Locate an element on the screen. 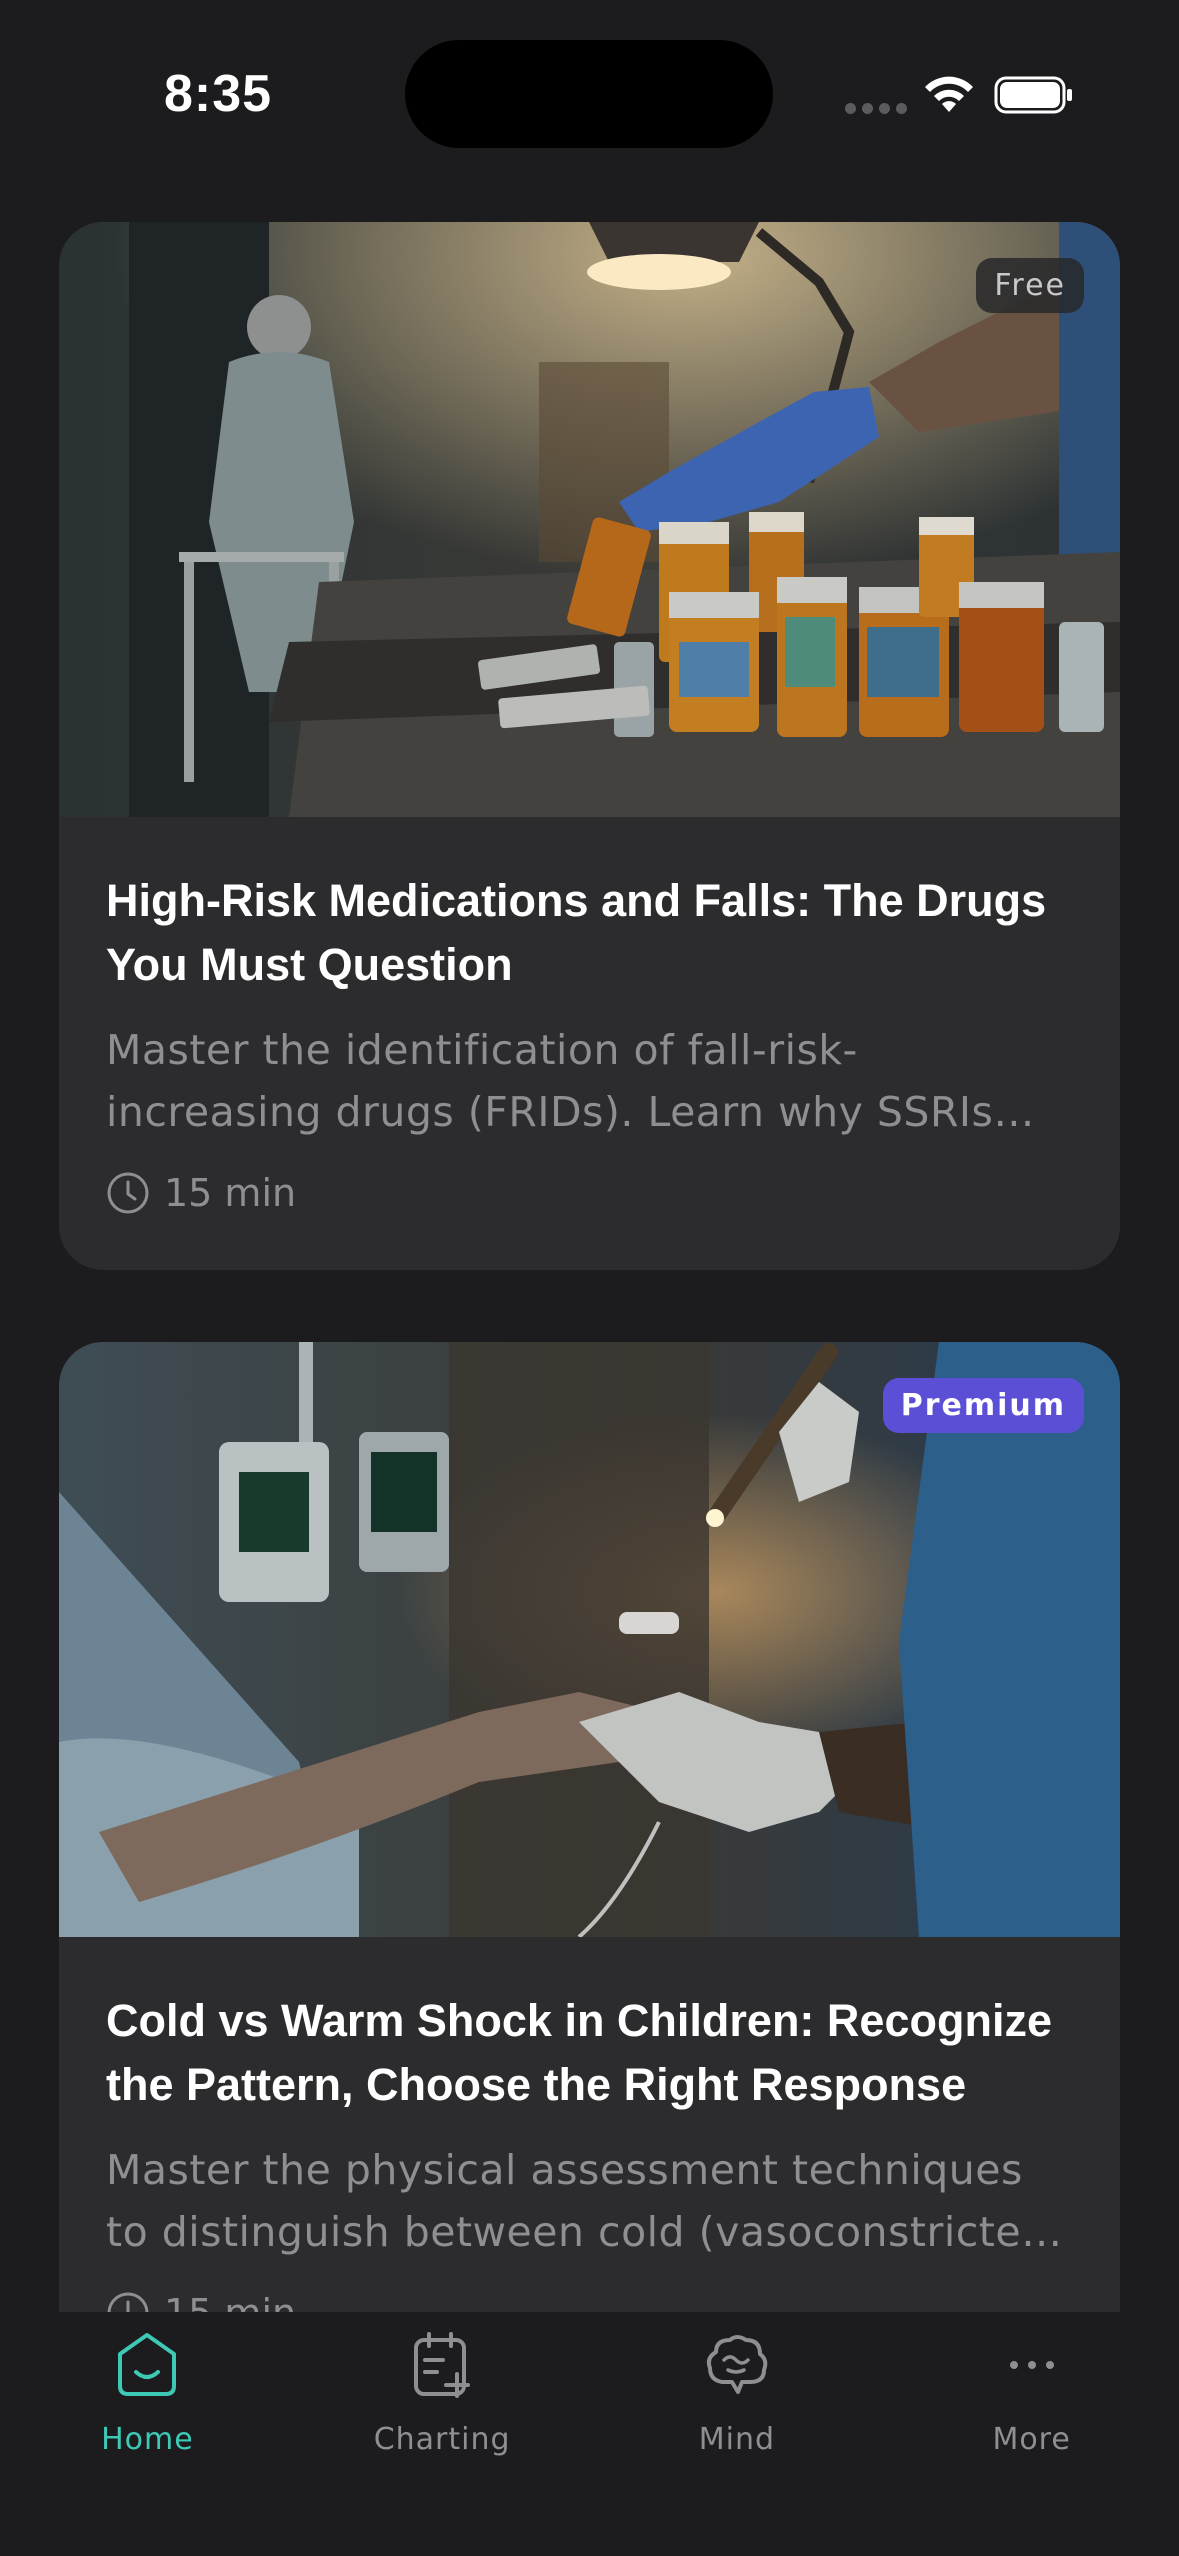 The image size is (1179, 2556). tab-home: Home is located at coordinates (147, 2434).